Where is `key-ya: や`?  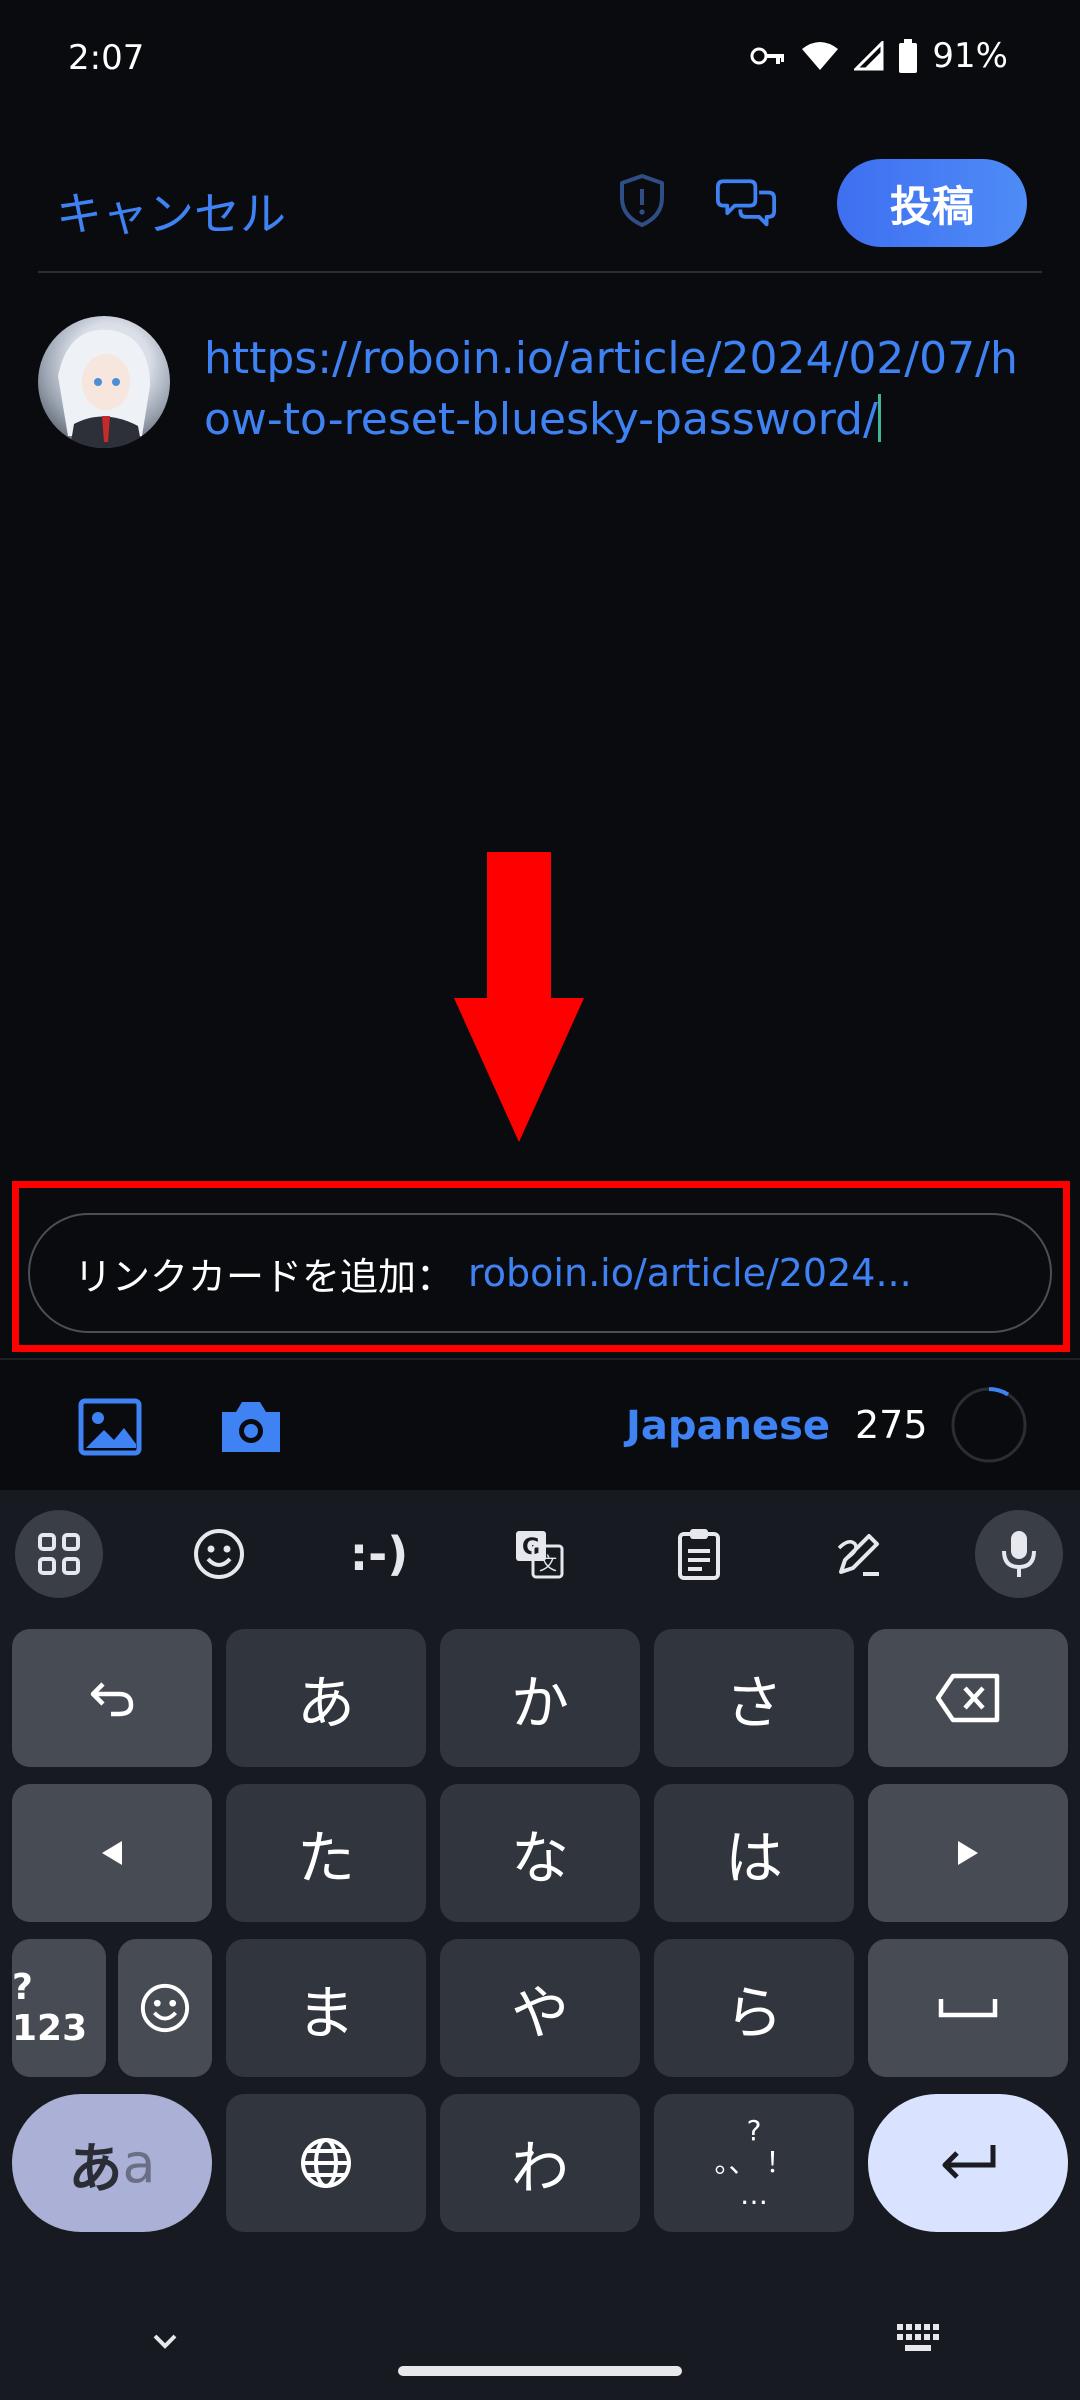
key-ya: や is located at coordinates (540, 2008).